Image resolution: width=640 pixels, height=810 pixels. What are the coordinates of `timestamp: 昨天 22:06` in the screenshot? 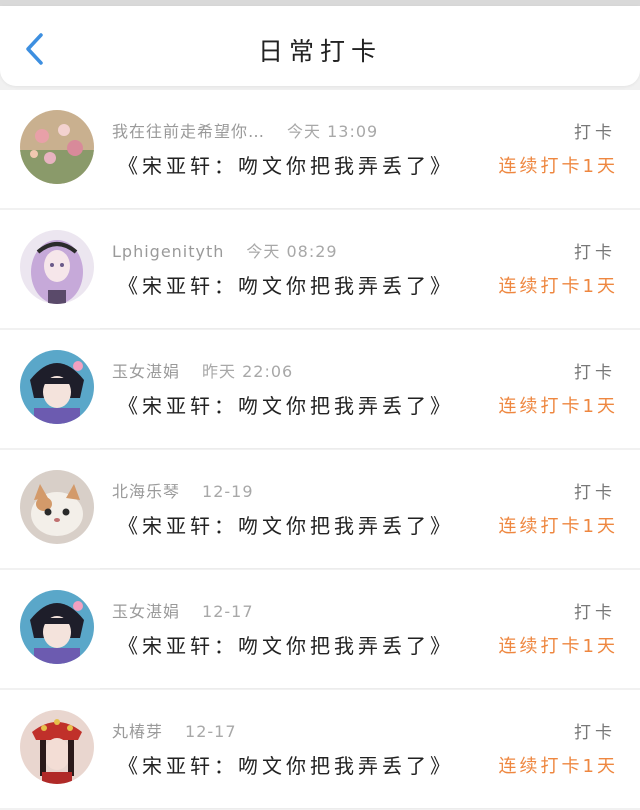 It's located at (248, 371).